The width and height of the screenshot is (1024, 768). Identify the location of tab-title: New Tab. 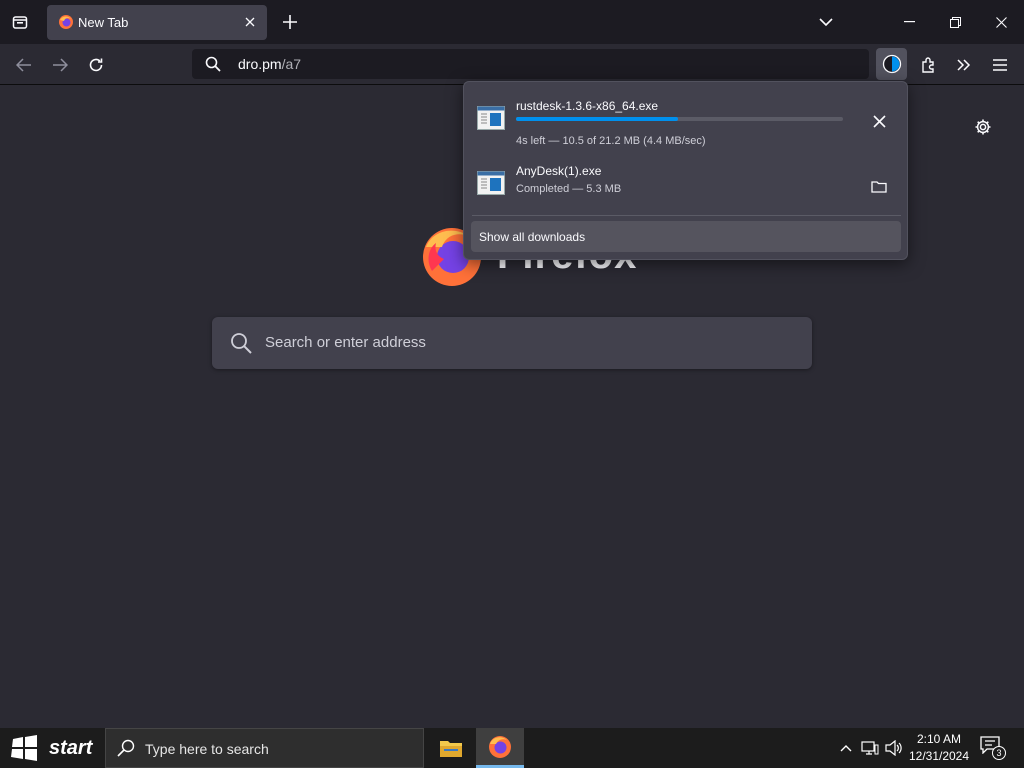
(103, 22).